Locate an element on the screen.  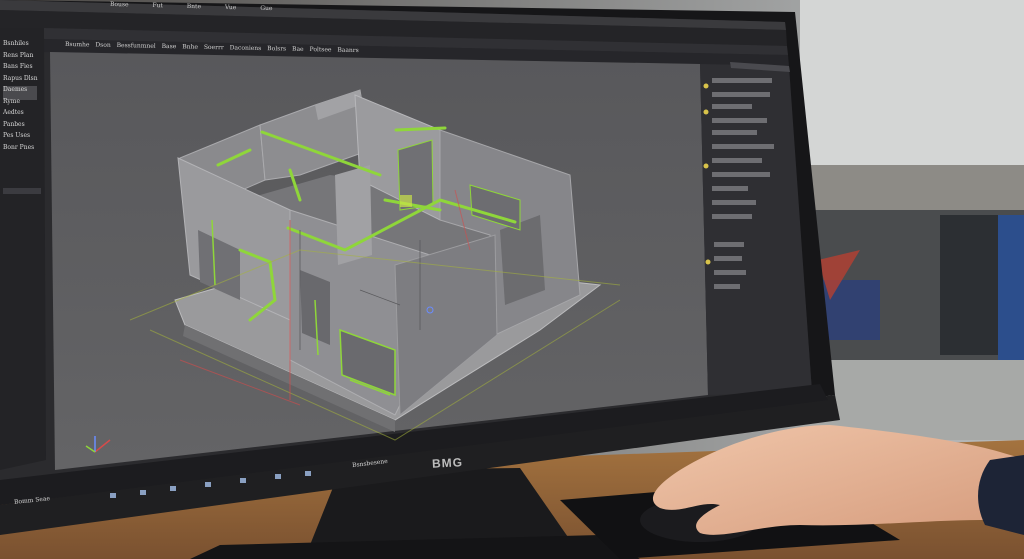
tab: Bessfunmnel is located at coordinates (136, 46).